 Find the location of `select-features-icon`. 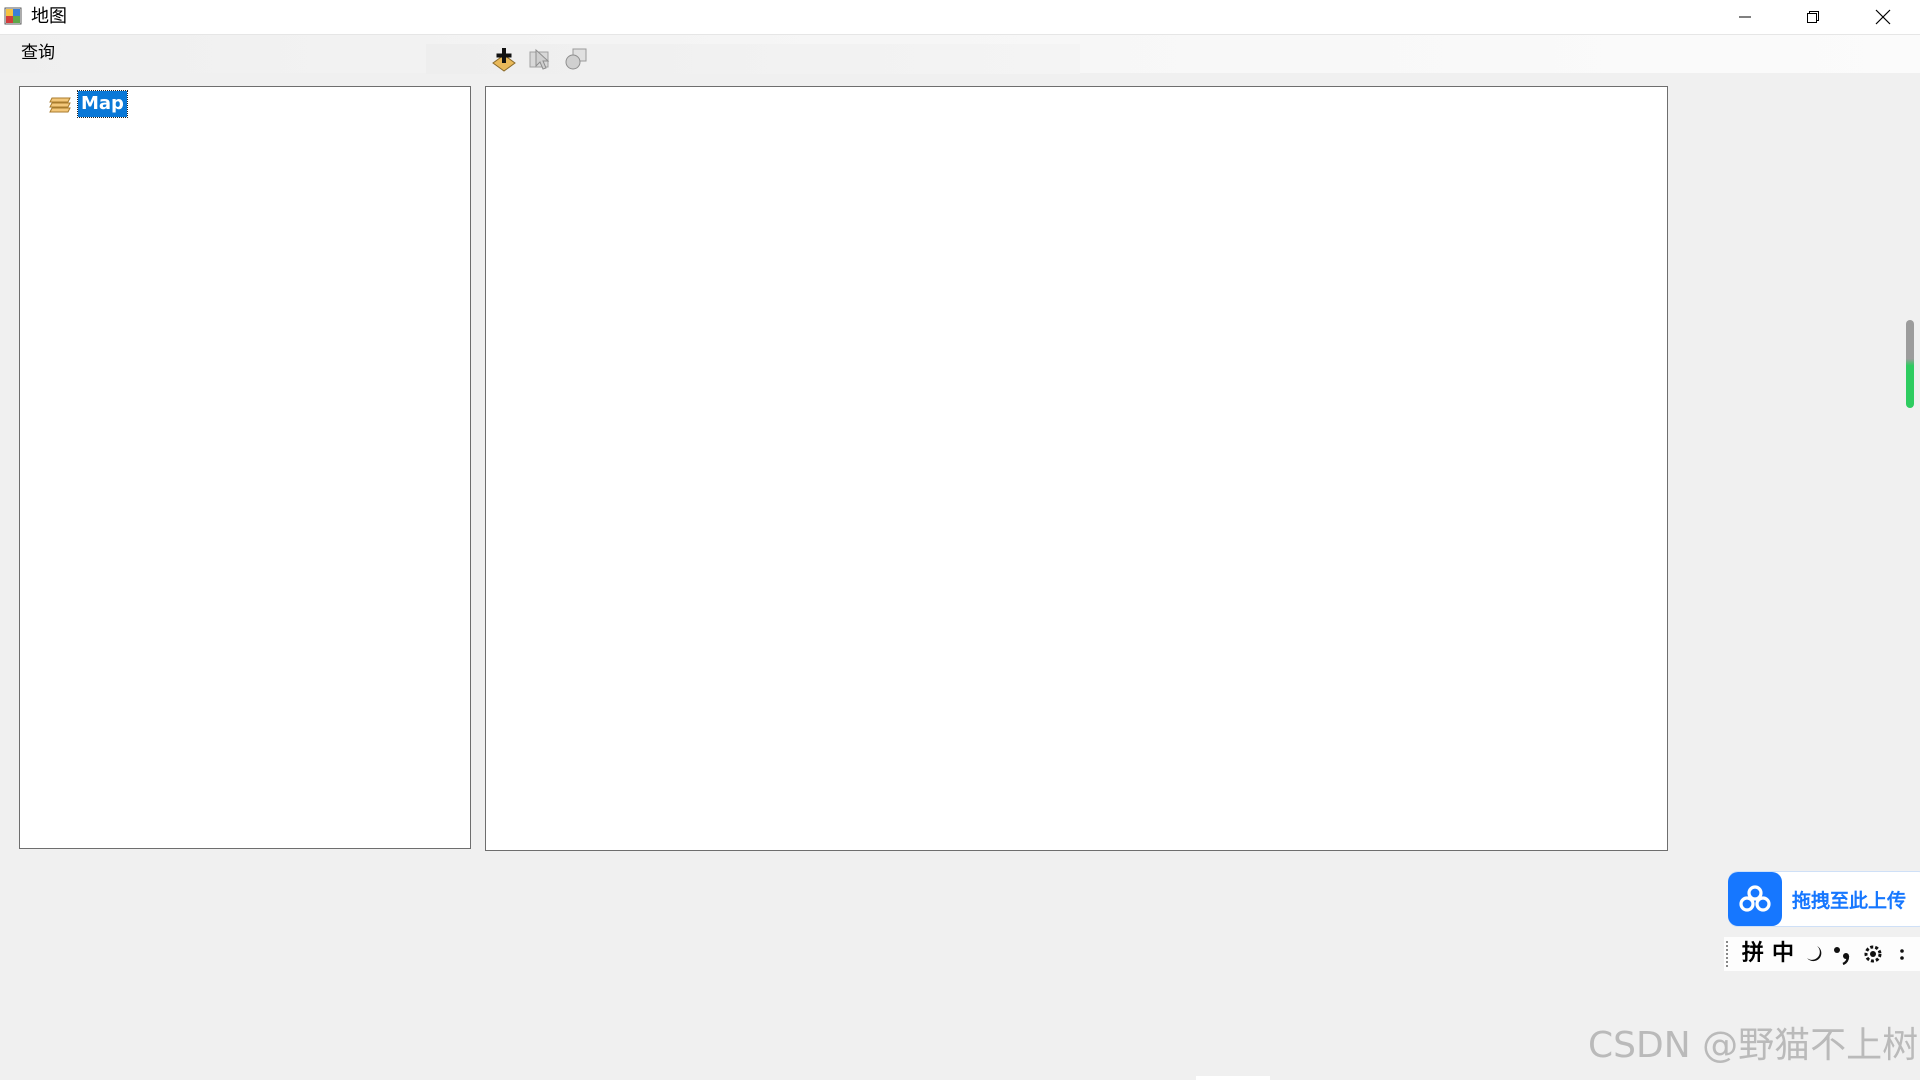

select-features-icon is located at coordinates (539, 59).